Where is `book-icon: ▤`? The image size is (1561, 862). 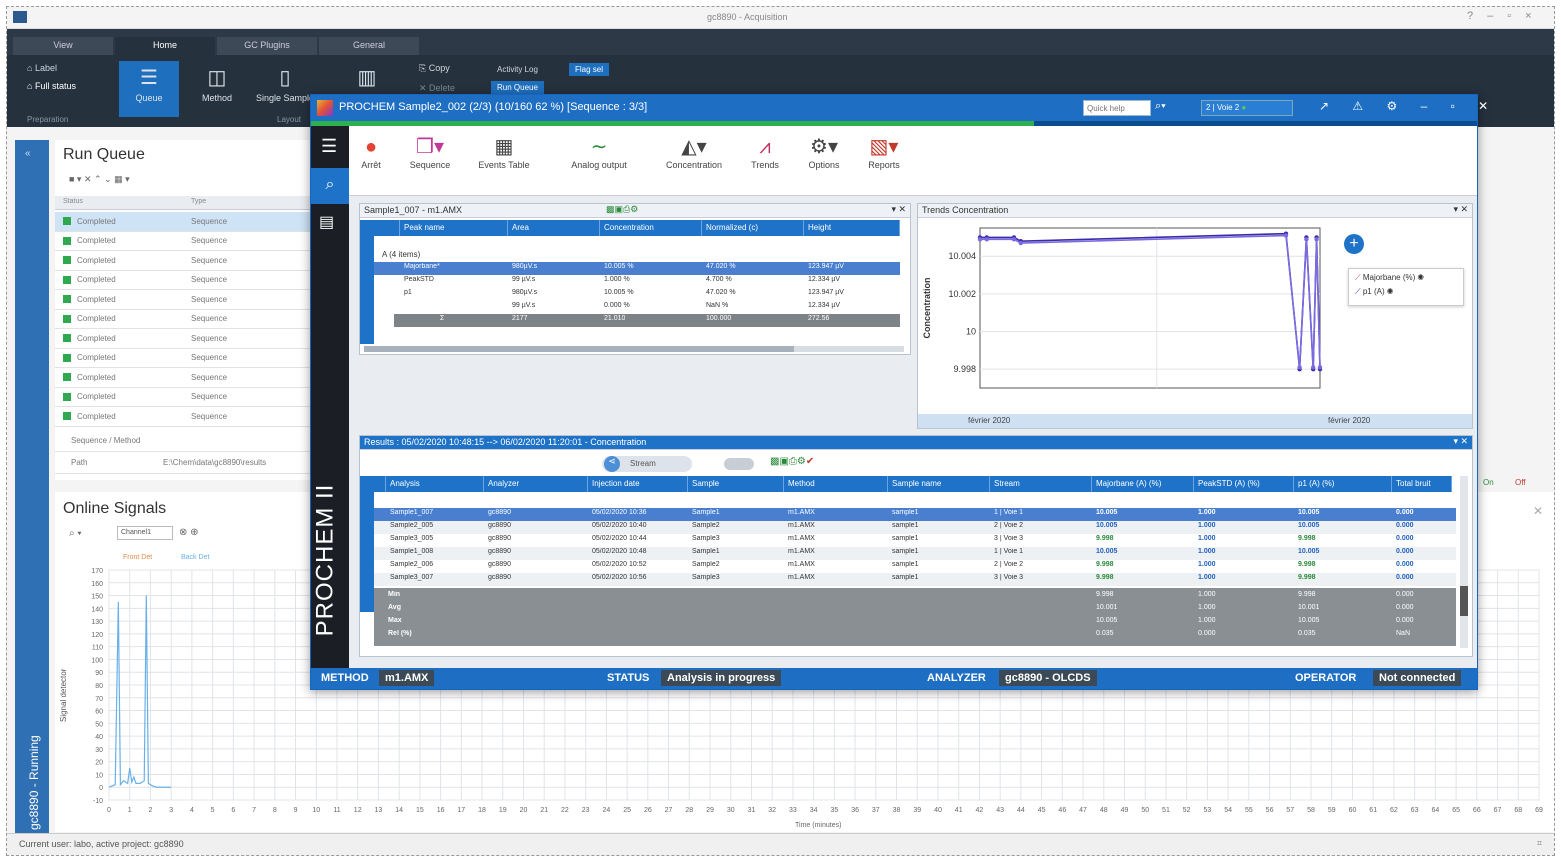 book-icon: ▤ is located at coordinates (326, 222).